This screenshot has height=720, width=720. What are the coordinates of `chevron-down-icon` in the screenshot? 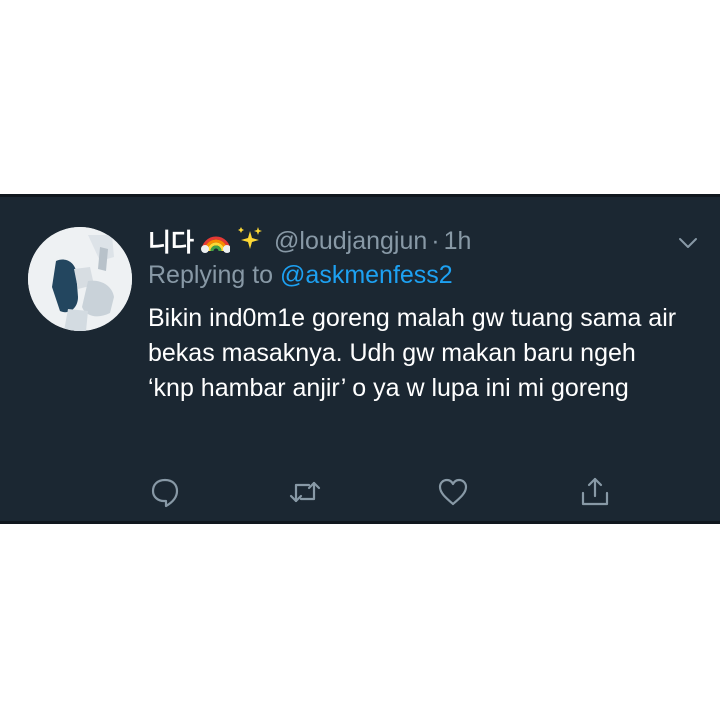 It's located at (688, 243).